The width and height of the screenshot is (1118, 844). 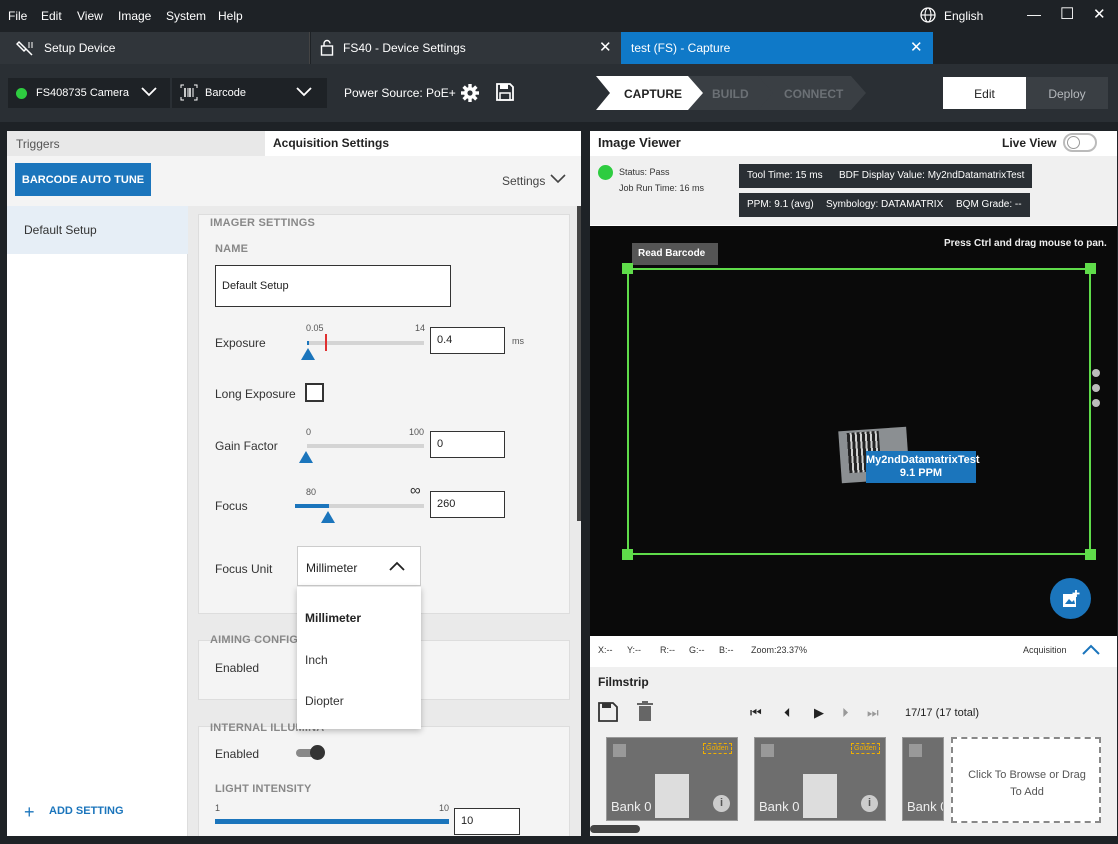 What do you see at coordinates (1099, 14) in the screenshot?
I see `close-window-button: ✕` at bounding box center [1099, 14].